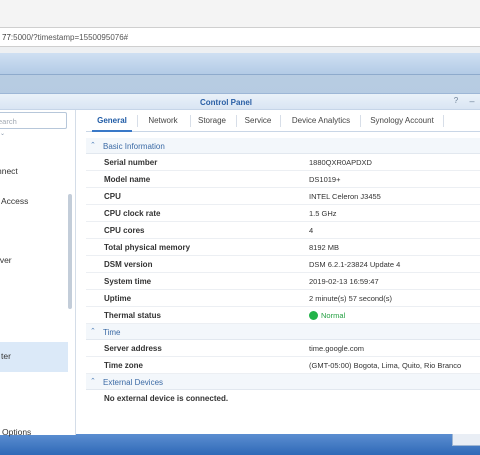 Image resolution: width=480 pixels, height=455 pixels. What do you see at coordinates (123, 365) in the screenshot?
I see `info-key: Time zone` at bounding box center [123, 365].